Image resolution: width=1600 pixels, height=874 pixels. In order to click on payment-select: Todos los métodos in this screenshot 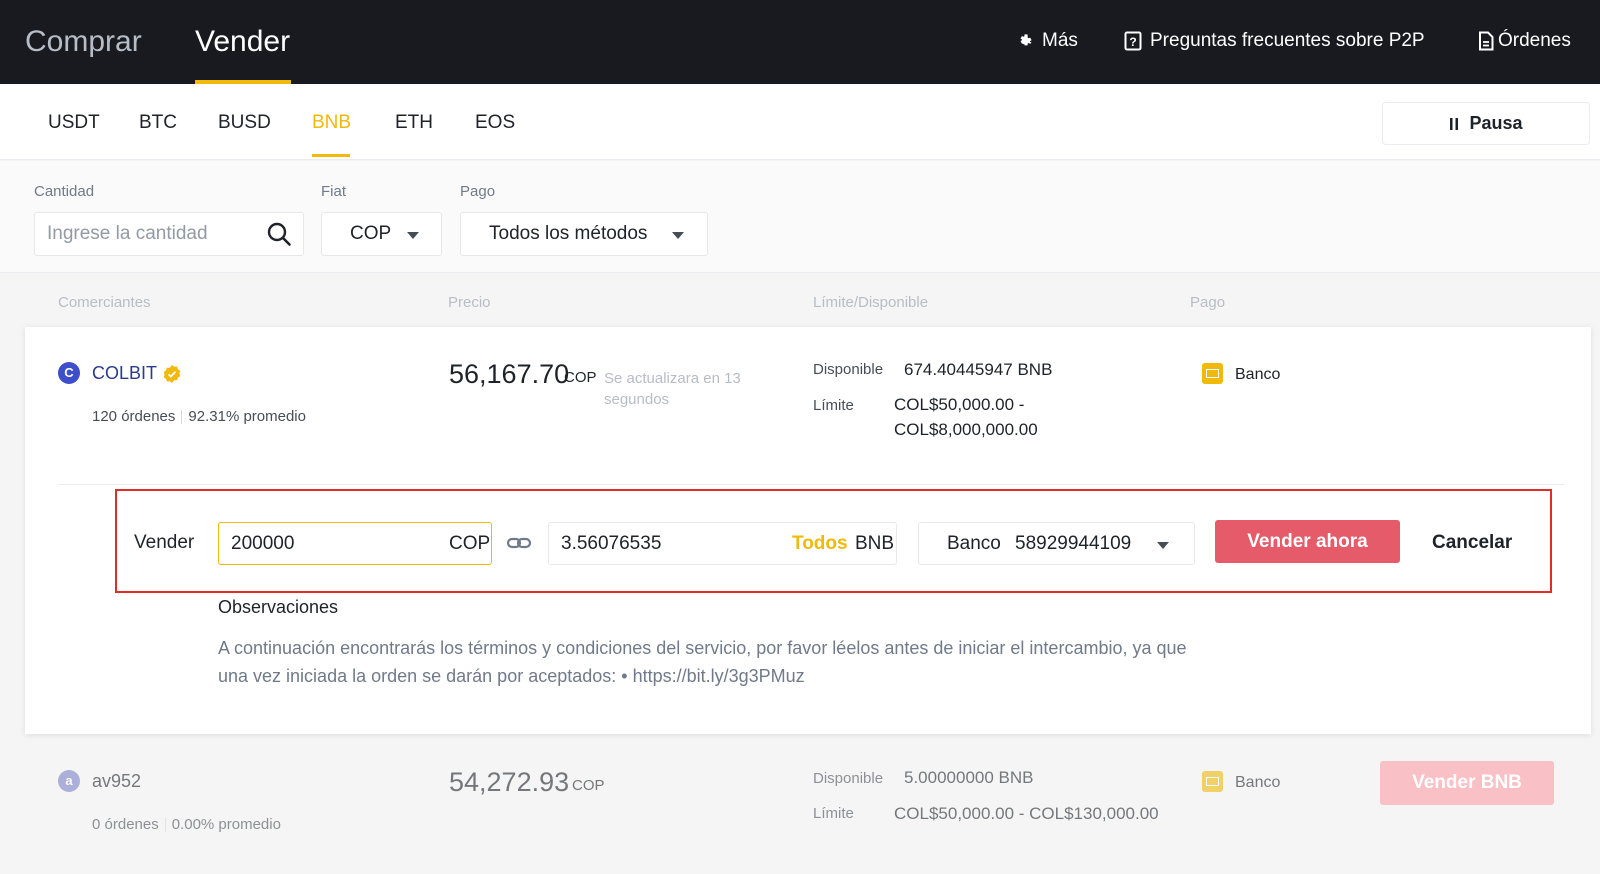, I will do `click(584, 234)`.